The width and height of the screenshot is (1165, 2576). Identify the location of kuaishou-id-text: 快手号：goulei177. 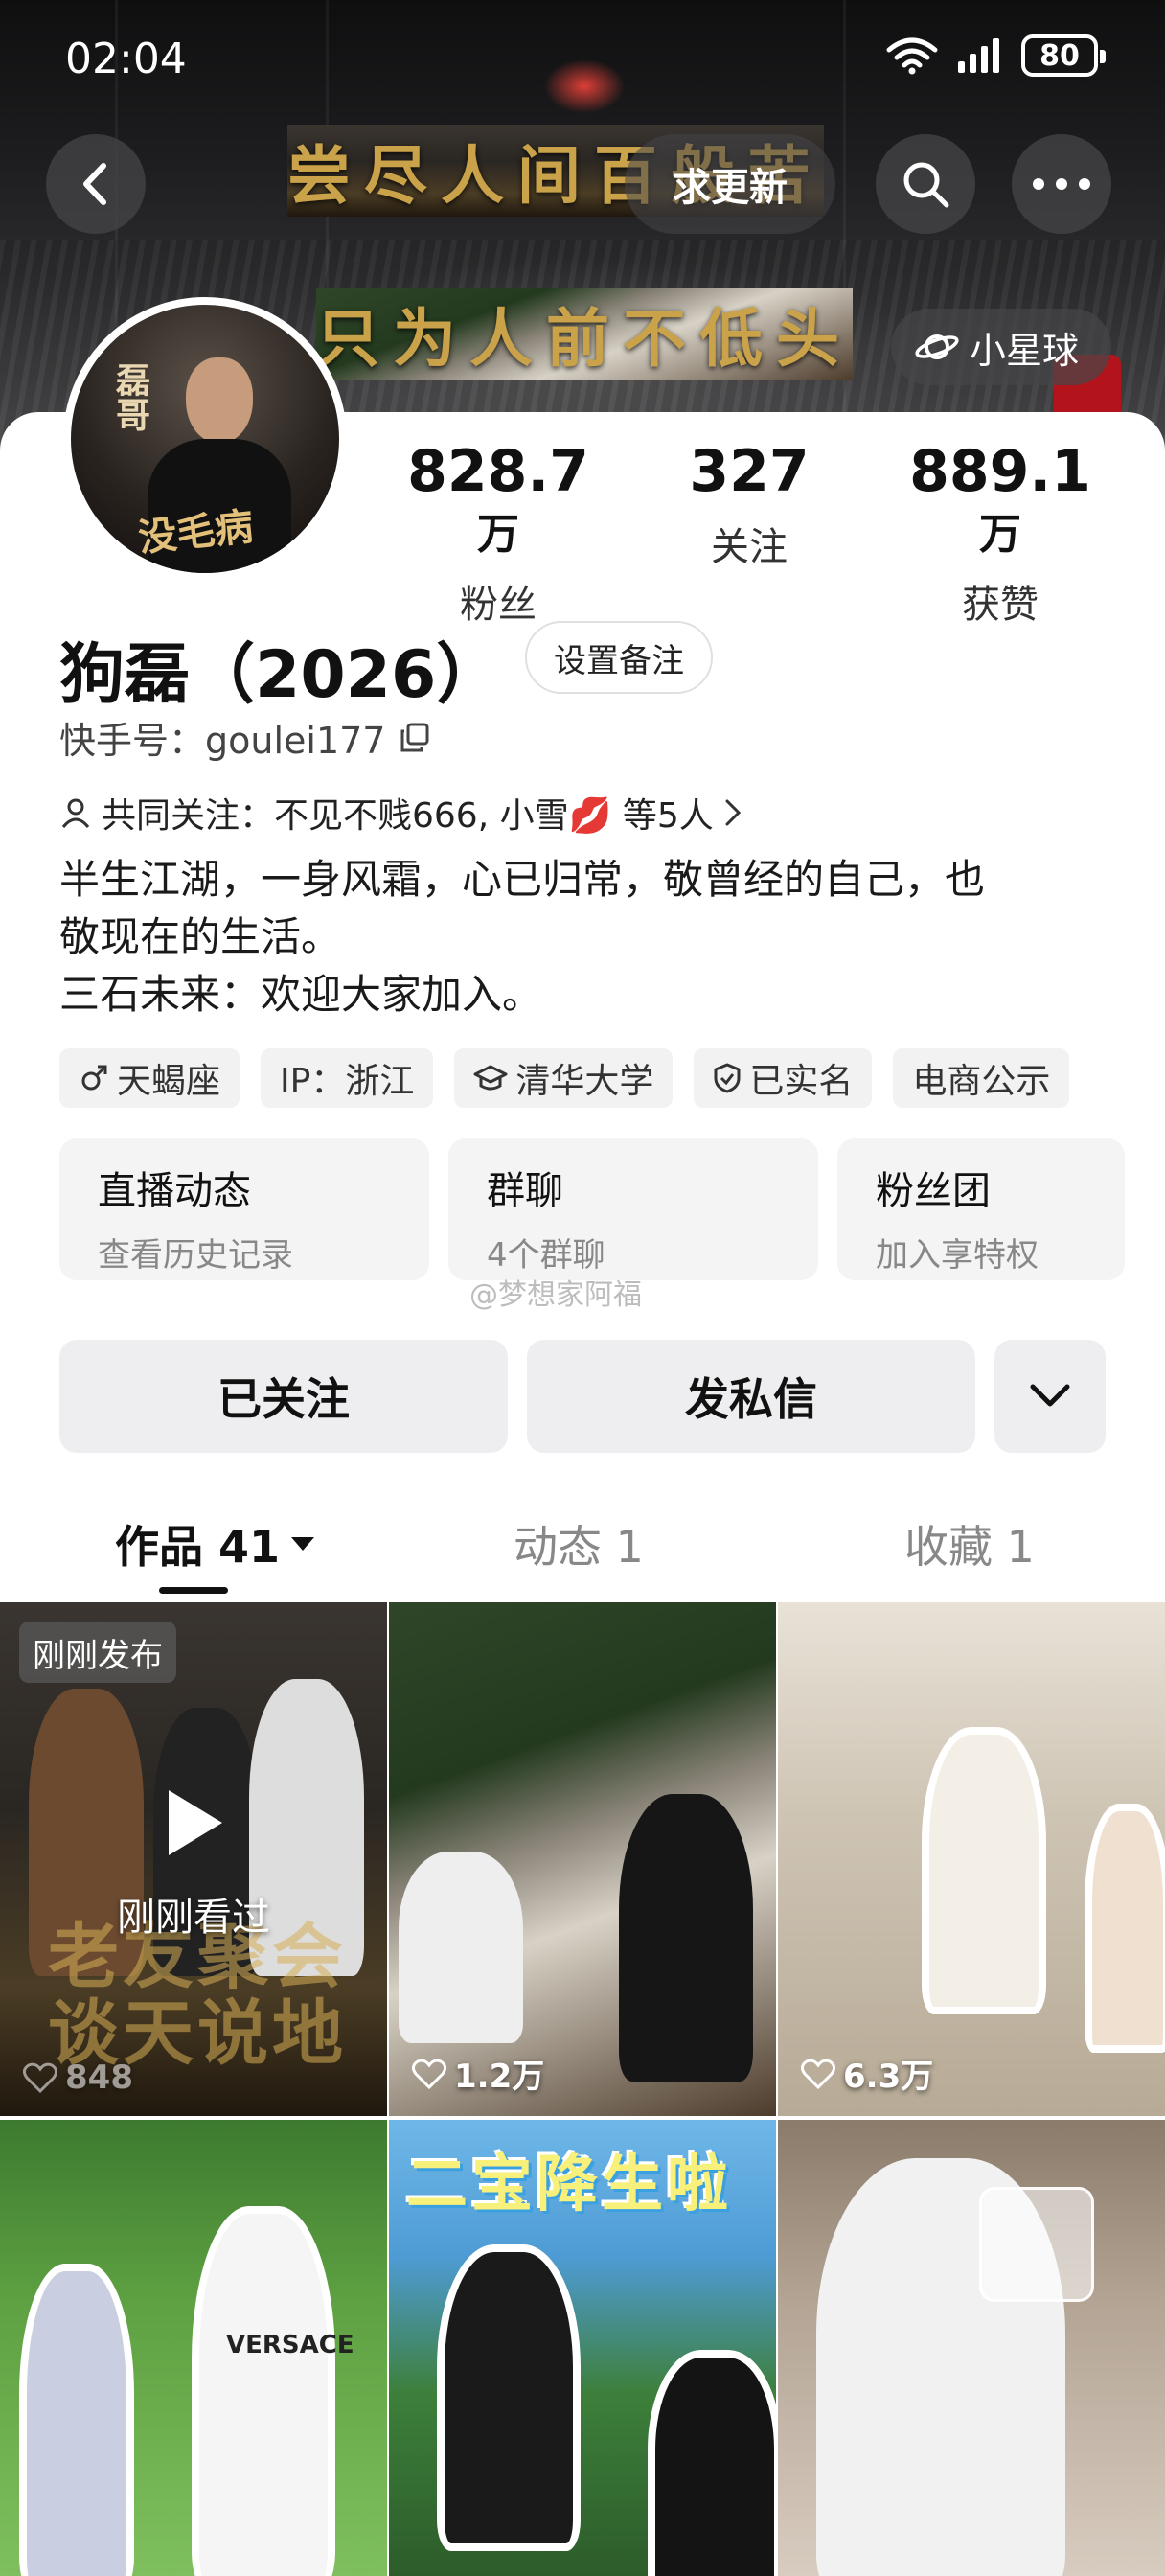
(222, 741).